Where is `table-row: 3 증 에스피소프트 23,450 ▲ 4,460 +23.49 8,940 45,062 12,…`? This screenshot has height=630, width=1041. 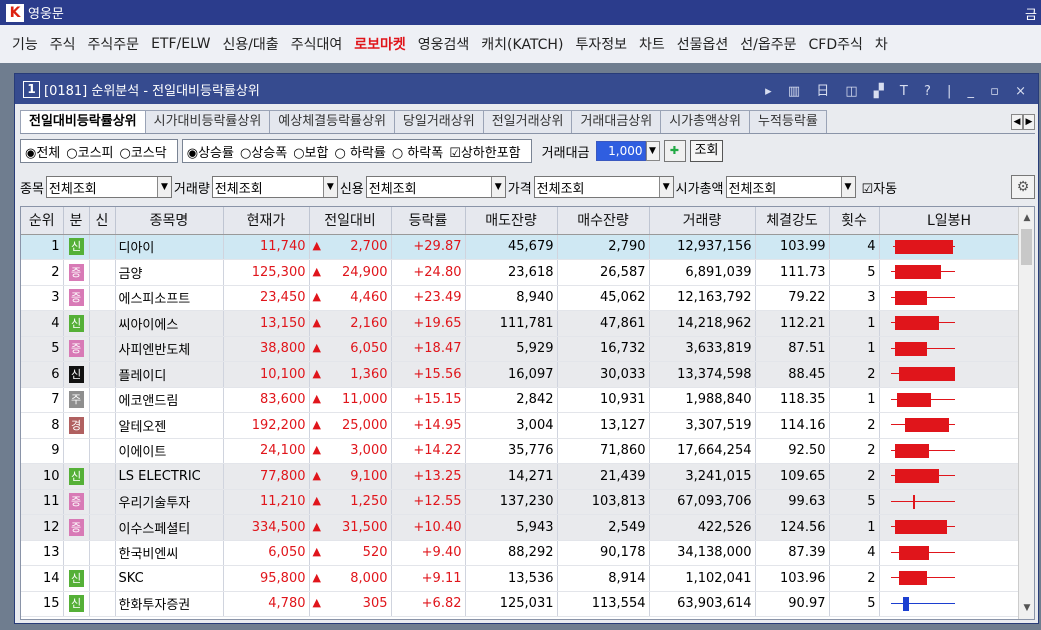 table-row: 3 증 에스피소프트 23,450 ▲ 4,460 +23.49 8,940 45,062 12,… is located at coordinates (520, 298).